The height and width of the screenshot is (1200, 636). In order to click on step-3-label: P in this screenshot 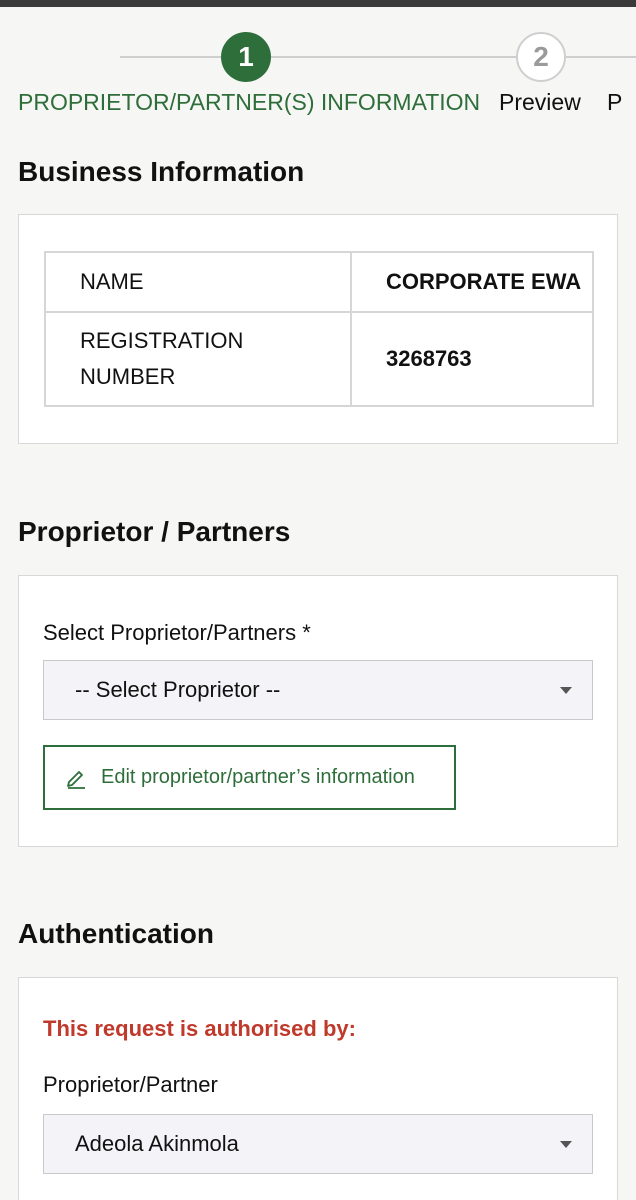, I will do `click(614, 102)`.